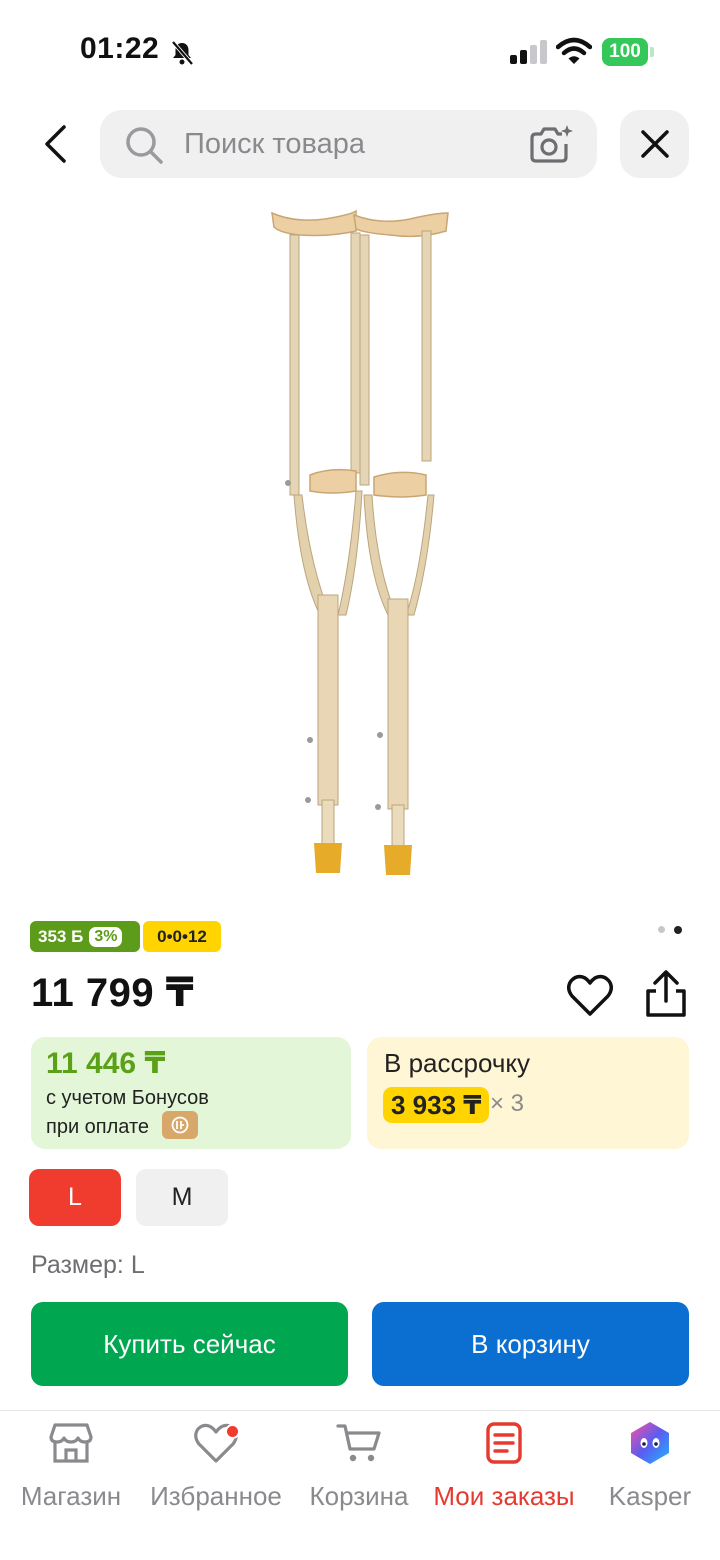 This screenshot has width=720, height=1560. What do you see at coordinates (504, 1496) in the screenshot?
I see `tab-orders-label: Мои заказы` at bounding box center [504, 1496].